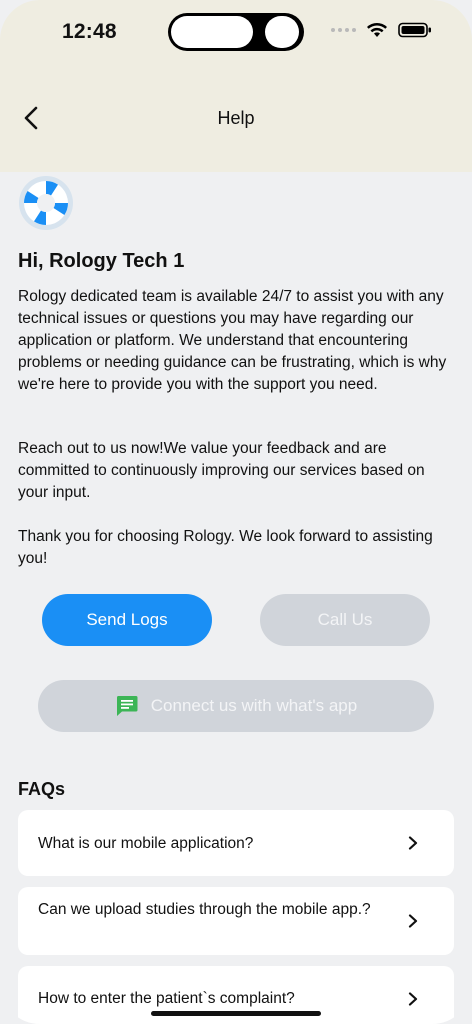  What do you see at coordinates (146, 843) in the screenshot?
I see `faq-question: What is our mobile application?` at bounding box center [146, 843].